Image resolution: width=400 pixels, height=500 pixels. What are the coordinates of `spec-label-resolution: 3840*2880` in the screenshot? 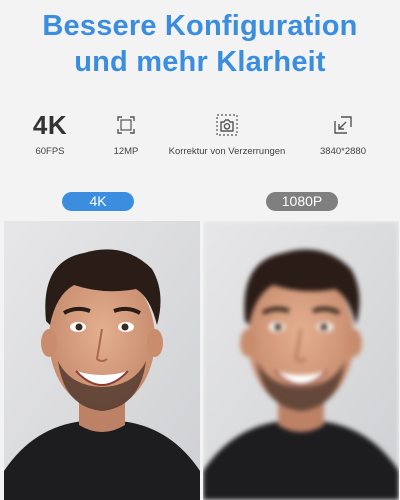 It's located at (343, 151).